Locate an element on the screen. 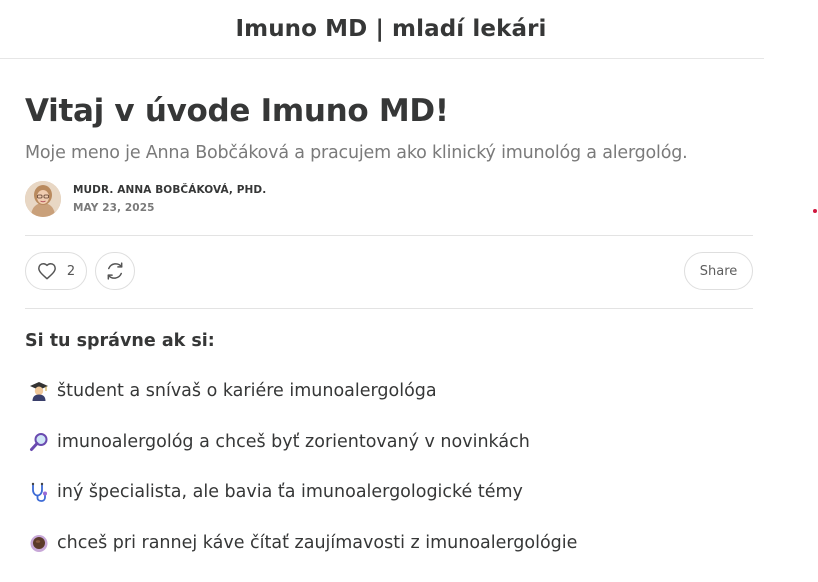 The image size is (818, 582). post-title: Vitaj v úvode Imuno MD! is located at coordinates (389, 111).